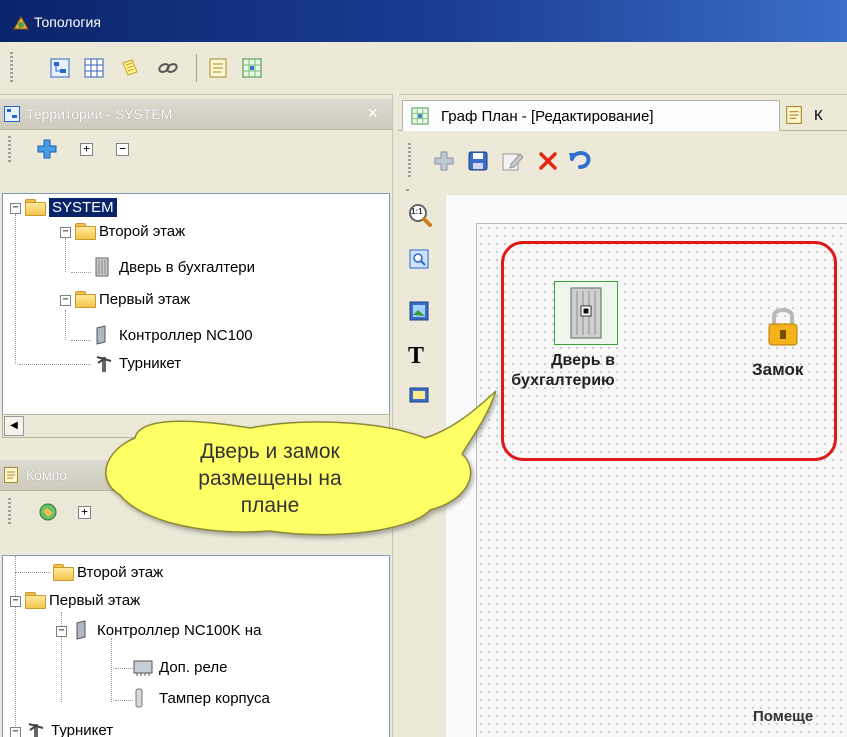  Describe the element at coordinates (478, 161) in the screenshot. I see `save-icon` at that location.